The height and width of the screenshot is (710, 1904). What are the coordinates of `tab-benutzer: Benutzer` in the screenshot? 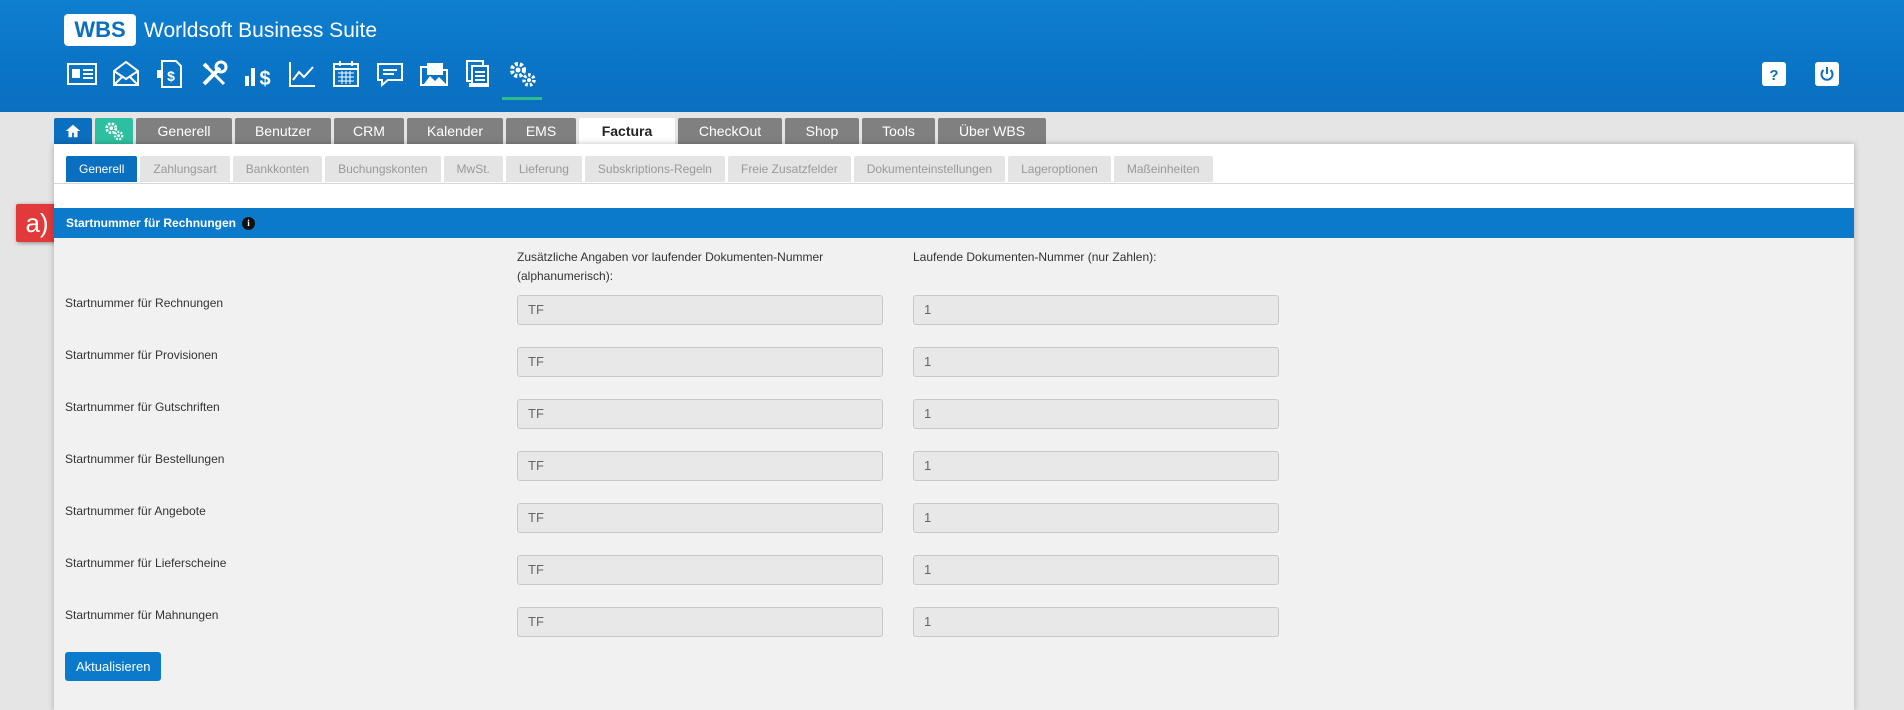 It's located at (283, 131).